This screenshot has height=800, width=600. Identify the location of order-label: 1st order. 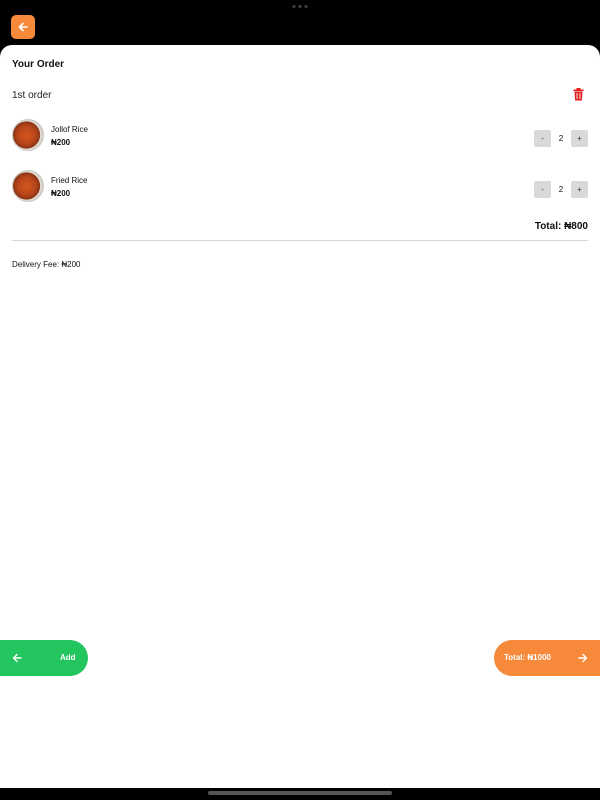
(32, 95).